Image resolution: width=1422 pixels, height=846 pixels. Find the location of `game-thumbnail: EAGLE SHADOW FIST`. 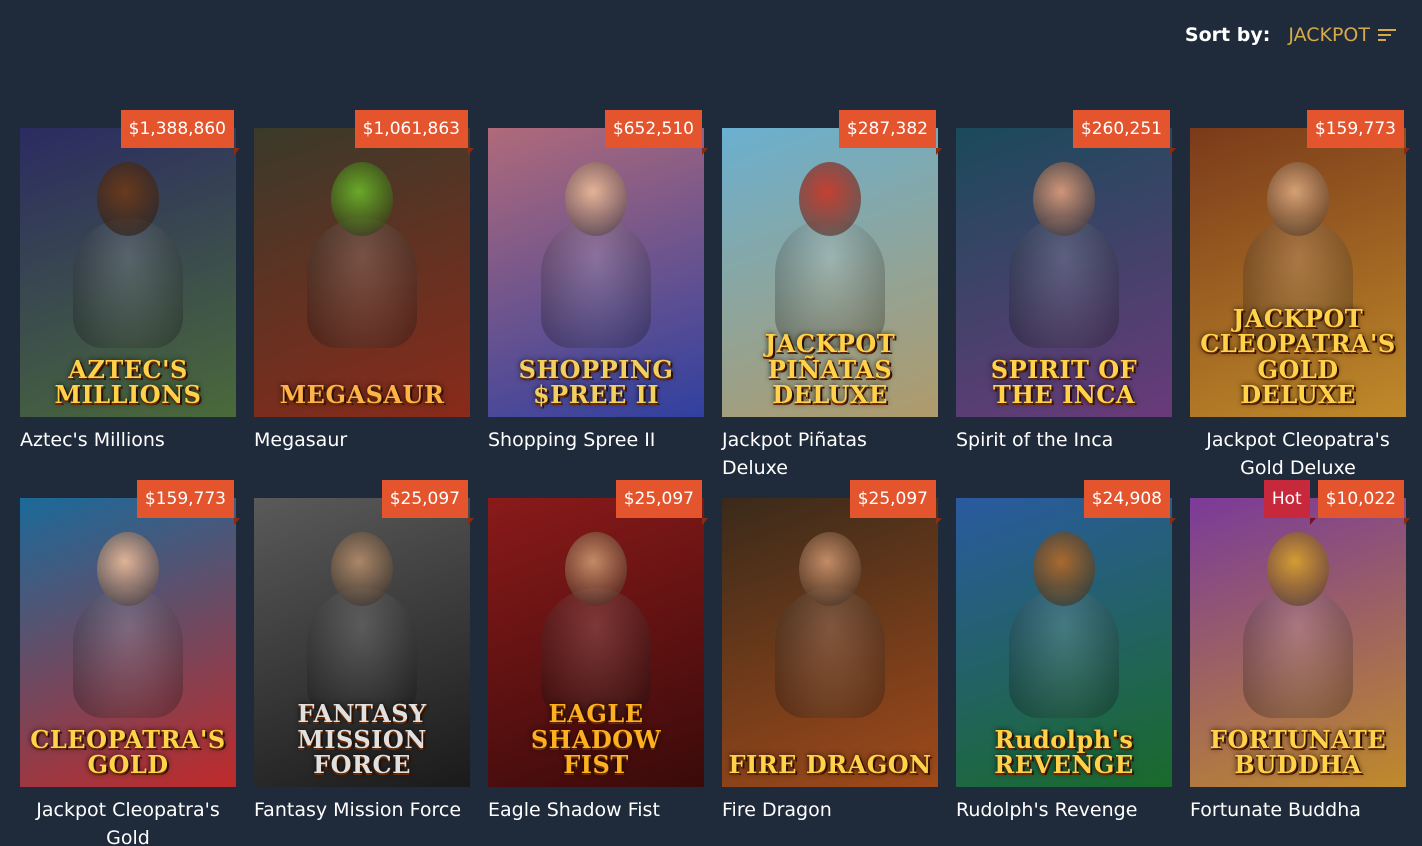

game-thumbnail: EAGLE SHADOW FIST is located at coordinates (596, 642).